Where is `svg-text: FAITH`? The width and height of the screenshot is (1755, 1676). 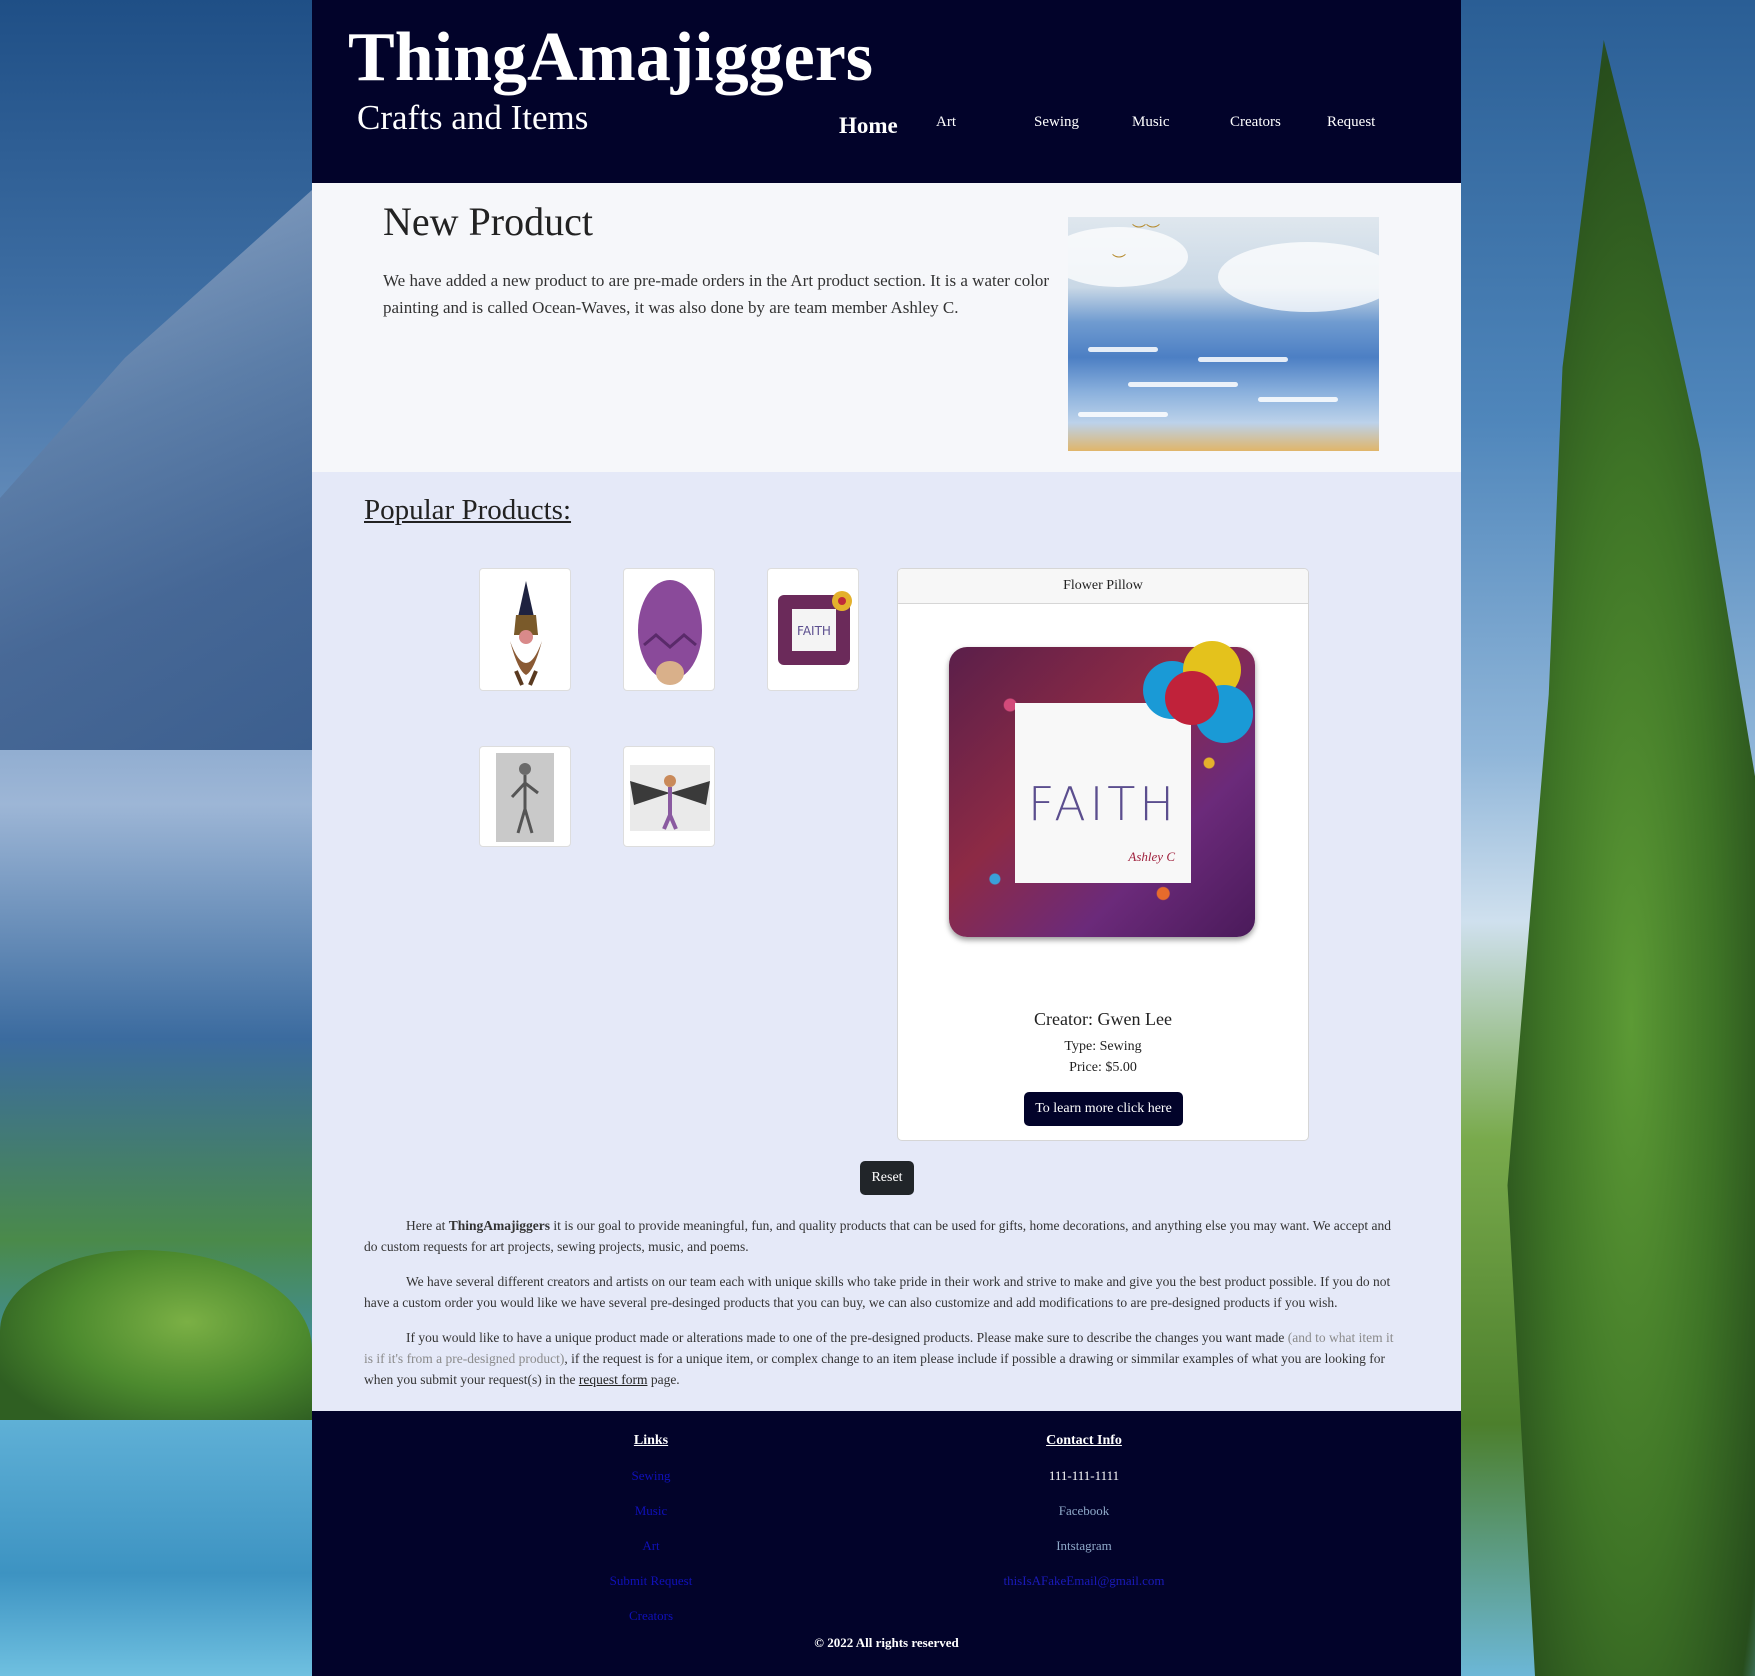
svg-text: FAITH is located at coordinates (814, 631).